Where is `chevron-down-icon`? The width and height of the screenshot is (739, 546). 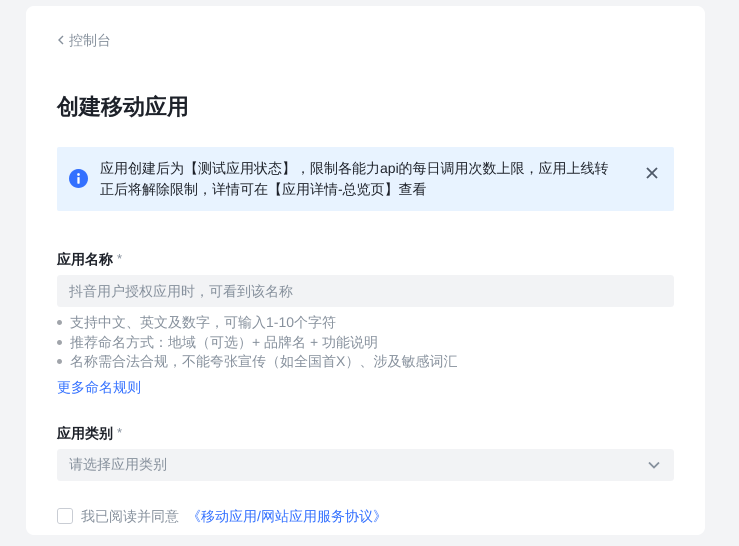 chevron-down-icon is located at coordinates (654, 464).